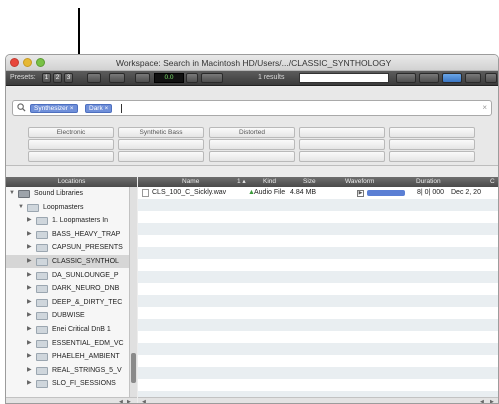 The width and height of the screenshot is (499, 404). Describe the element at coordinates (428, 182) in the screenshot. I see `column-header-duration: Duration` at that location.